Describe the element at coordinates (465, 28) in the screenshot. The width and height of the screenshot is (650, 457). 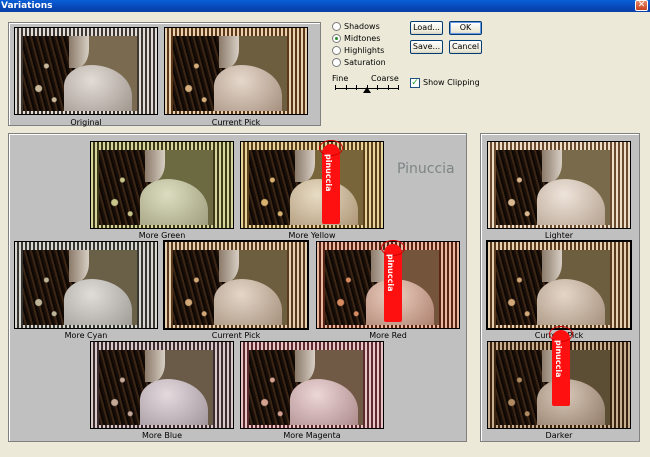
I see `ok-button: OK` at that location.